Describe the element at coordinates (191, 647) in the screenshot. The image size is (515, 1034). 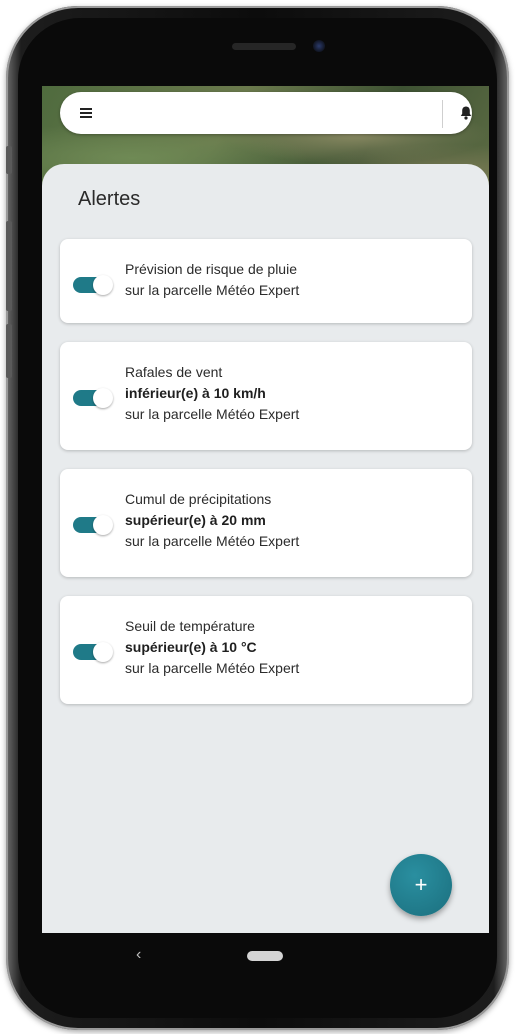
I see `alert-condition: supérieur(e) à 10 °C` at that location.